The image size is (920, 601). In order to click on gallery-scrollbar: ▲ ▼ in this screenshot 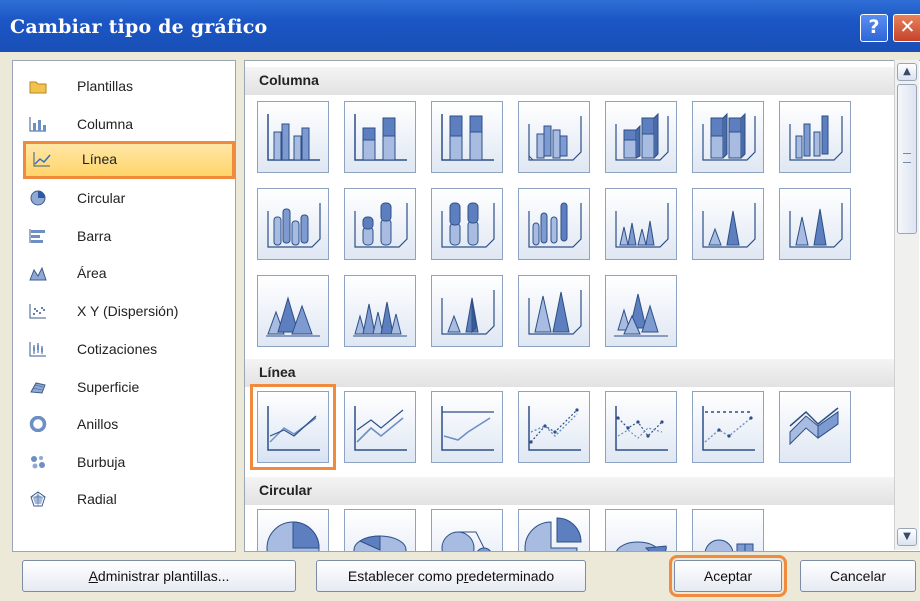, I will do `click(906, 305)`.